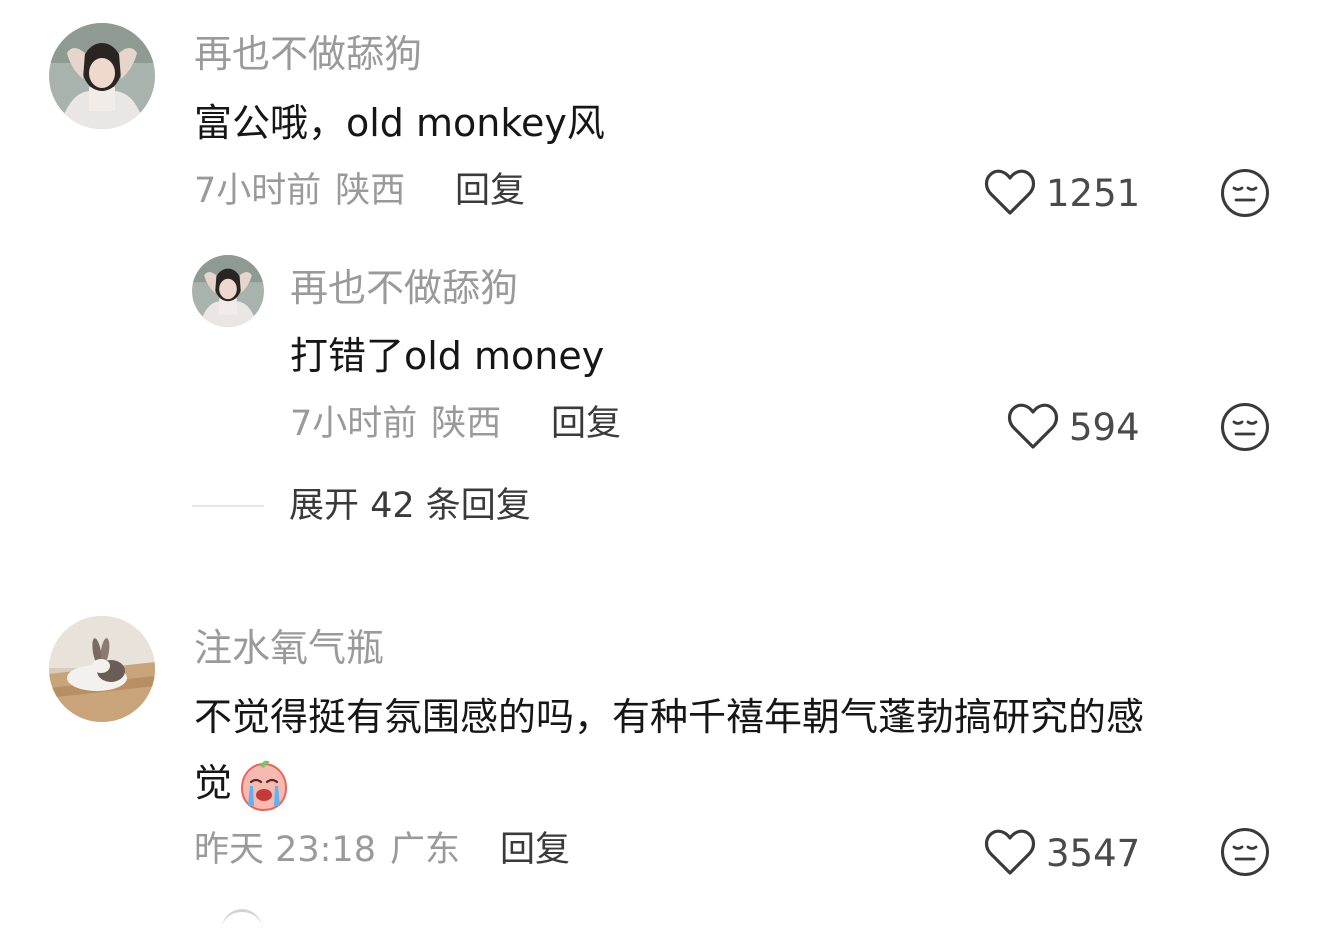 Image resolution: width=1320 pixels, height=932 pixels. Describe the element at coordinates (228, 506) in the screenshot. I see `expand-divider` at that location.